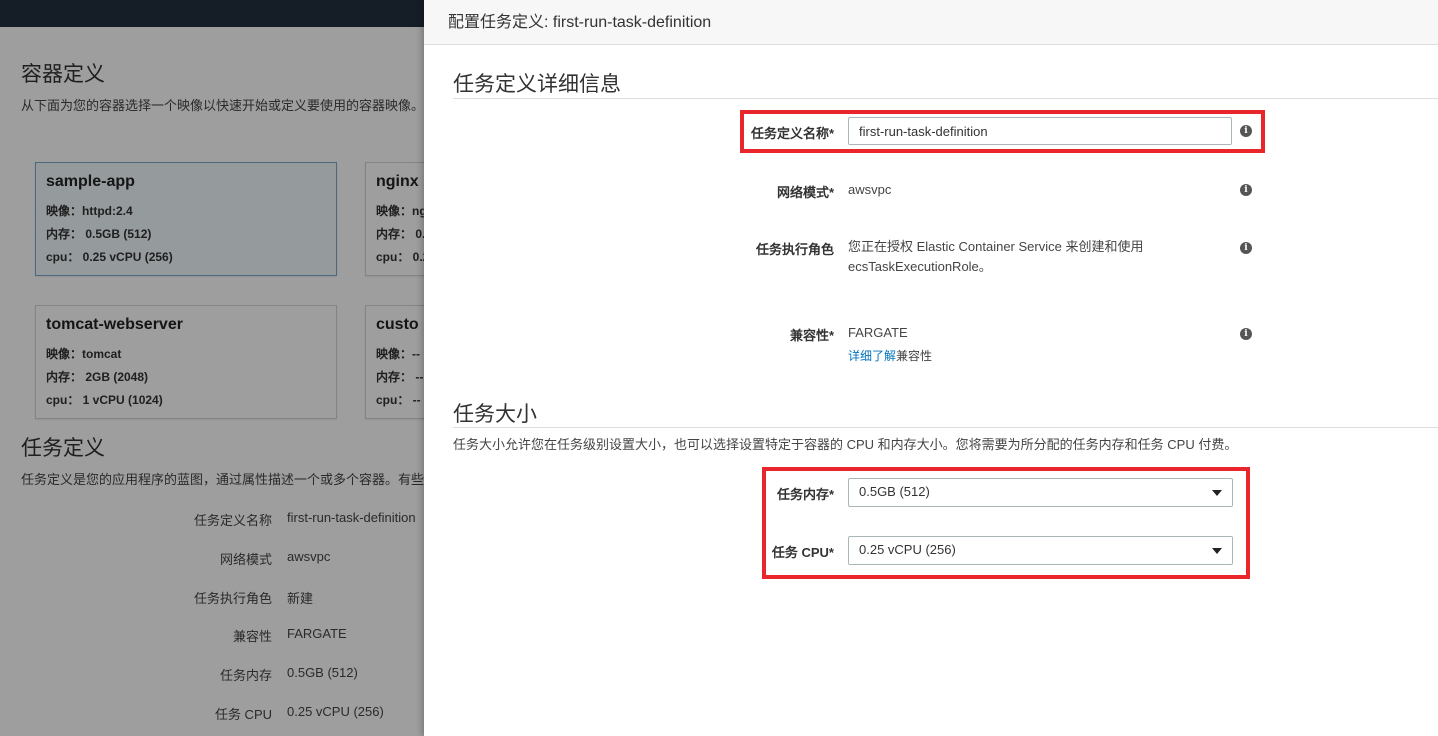  What do you see at coordinates (1040, 492) in the screenshot?
I see `task-memory-select: 0.5GB (512)` at bounding box center [1040, 492].